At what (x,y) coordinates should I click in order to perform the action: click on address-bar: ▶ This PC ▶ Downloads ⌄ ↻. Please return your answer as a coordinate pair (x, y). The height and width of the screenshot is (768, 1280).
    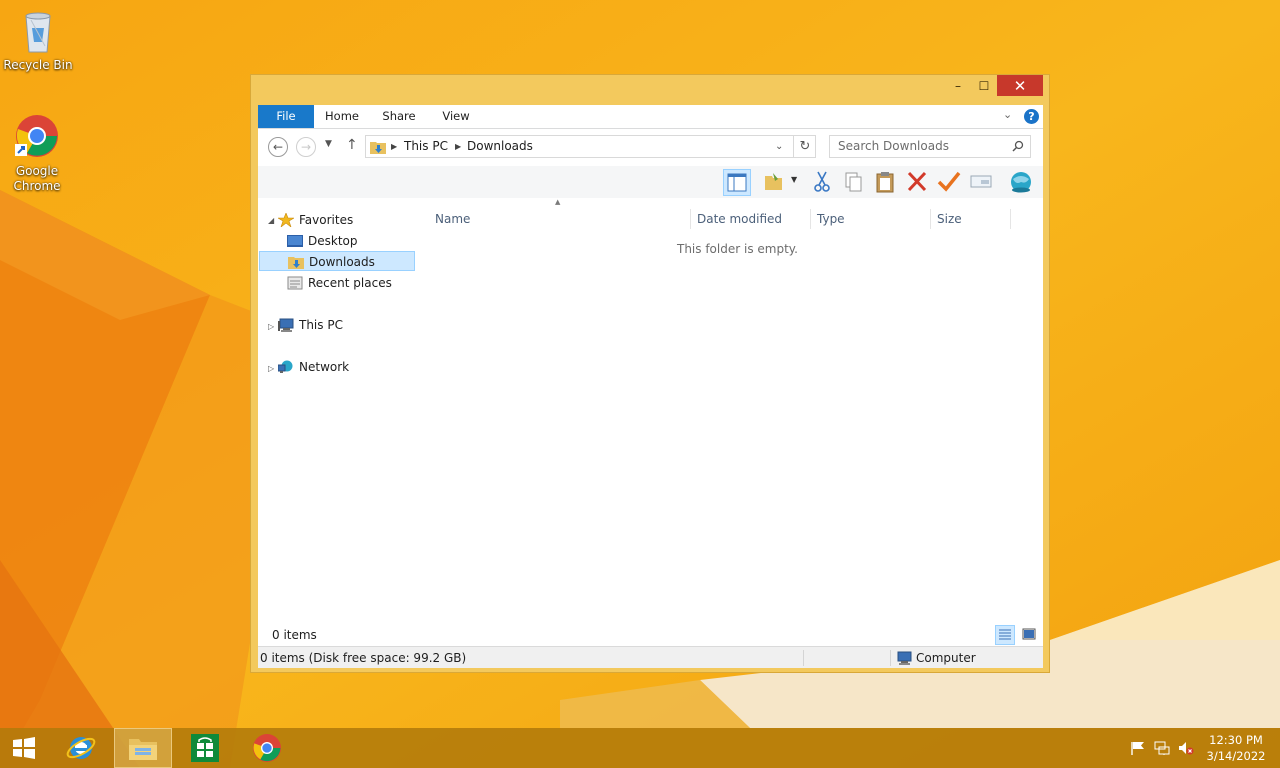
    Looking at the image, I should click on (590, 146).